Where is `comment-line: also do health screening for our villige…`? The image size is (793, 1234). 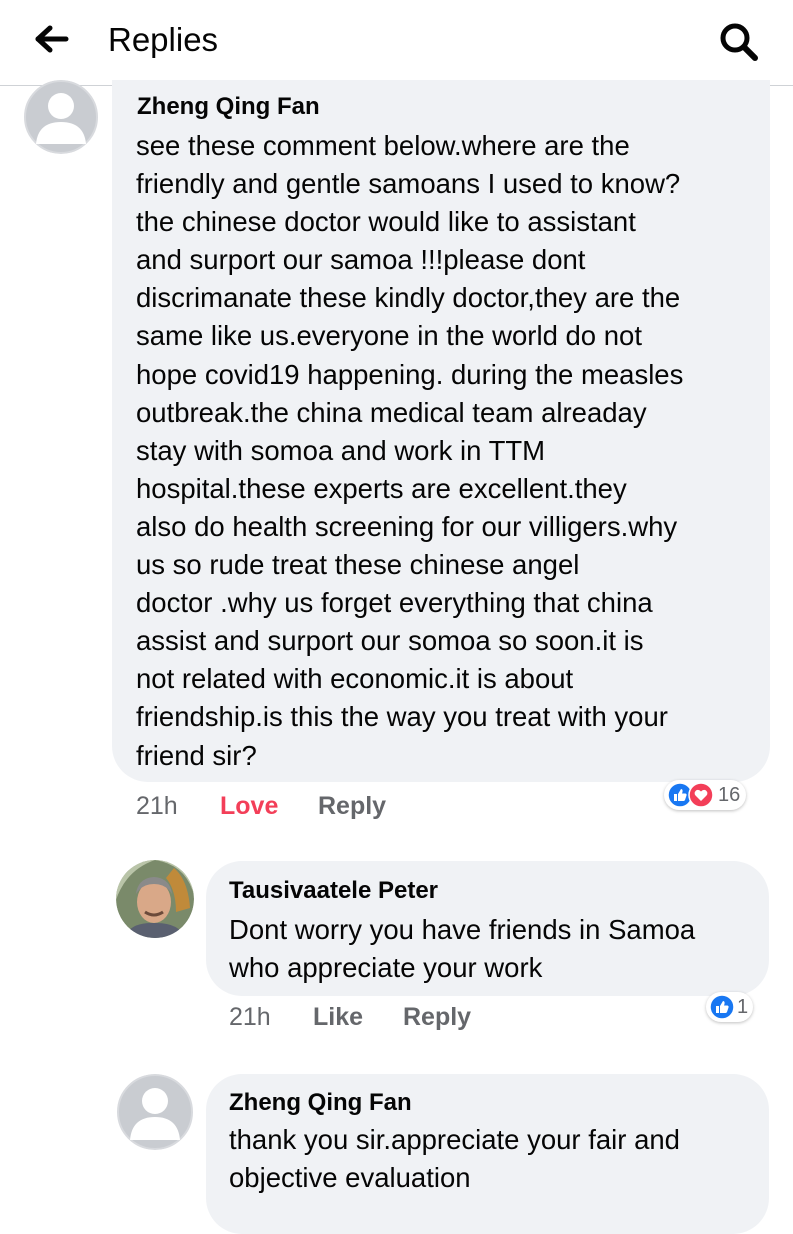
comment-line: also do health screening for our villige… is located at coordinates (407, 526).